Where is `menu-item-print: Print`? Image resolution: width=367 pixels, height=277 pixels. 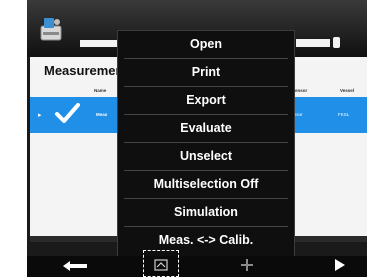
menu-item-print: Print is located at coordinates (206, 72).